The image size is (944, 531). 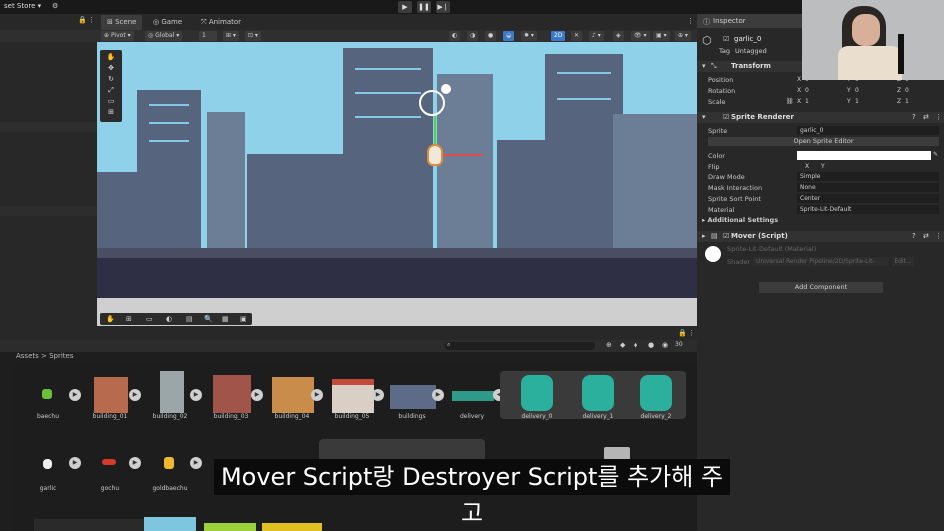 What do you see at coordinates (110, 467) in the screenshot?
I see `asset-item: gochu` at bounding box center [110, 467].